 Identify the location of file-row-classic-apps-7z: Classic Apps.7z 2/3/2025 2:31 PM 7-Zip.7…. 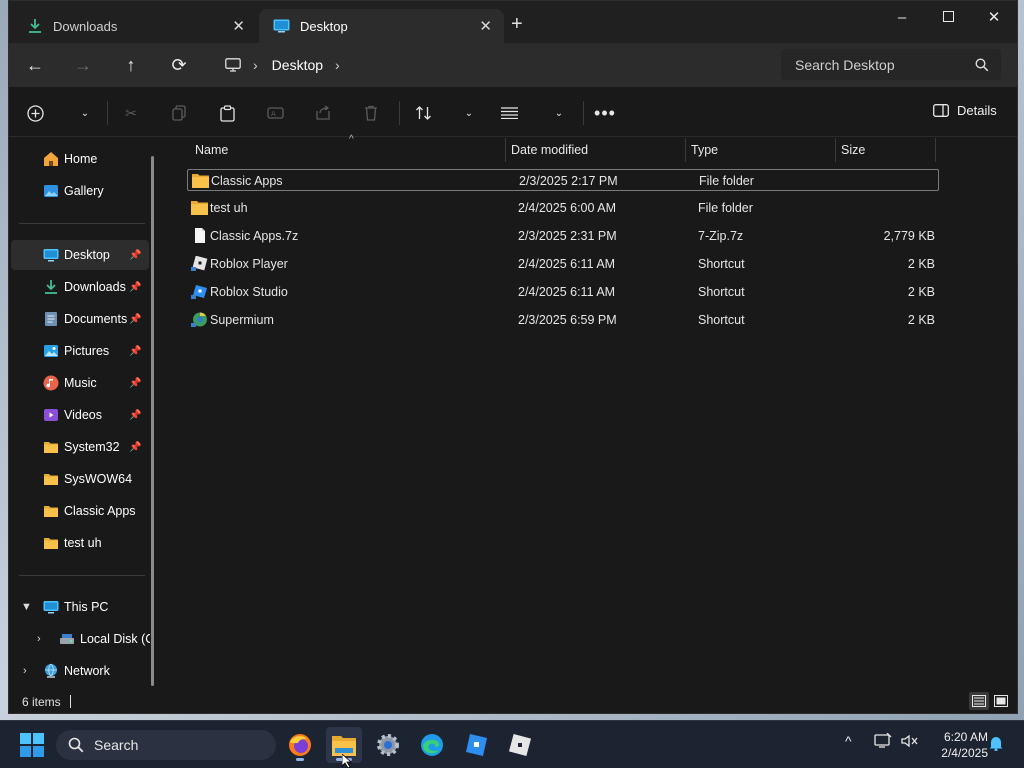
(563, 236).